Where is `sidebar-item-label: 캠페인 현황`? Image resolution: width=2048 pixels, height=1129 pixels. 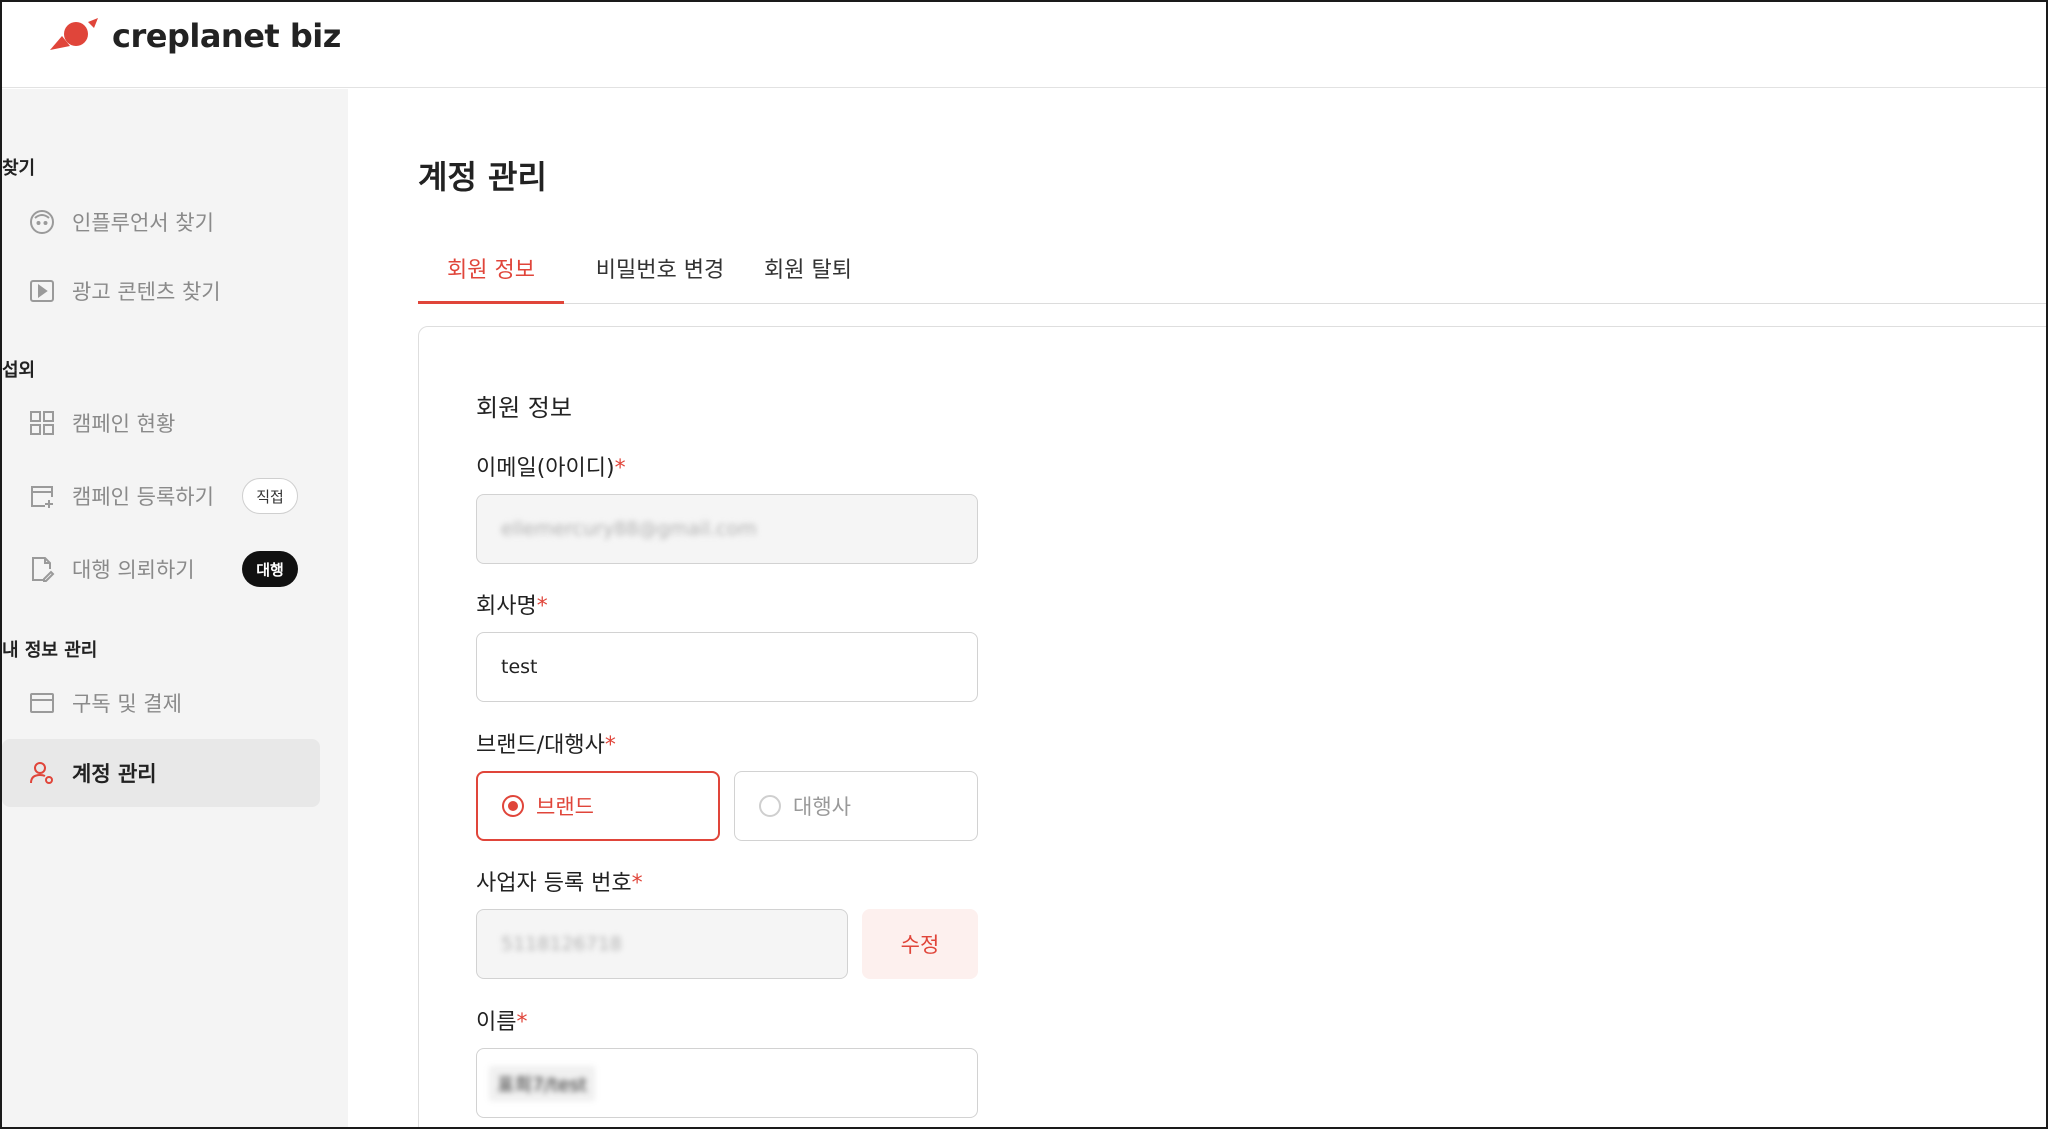 sidebar-item-label: 캠페인 현황 is located at coordinates (124, 424).